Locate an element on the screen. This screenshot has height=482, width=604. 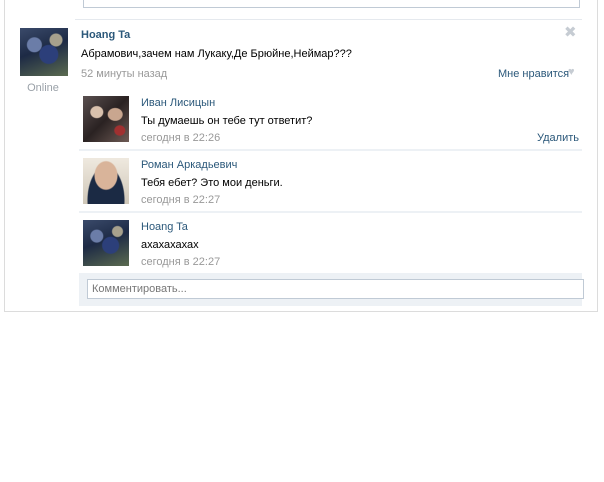
close-icon: ✖ is located at coordinates (570, 32).